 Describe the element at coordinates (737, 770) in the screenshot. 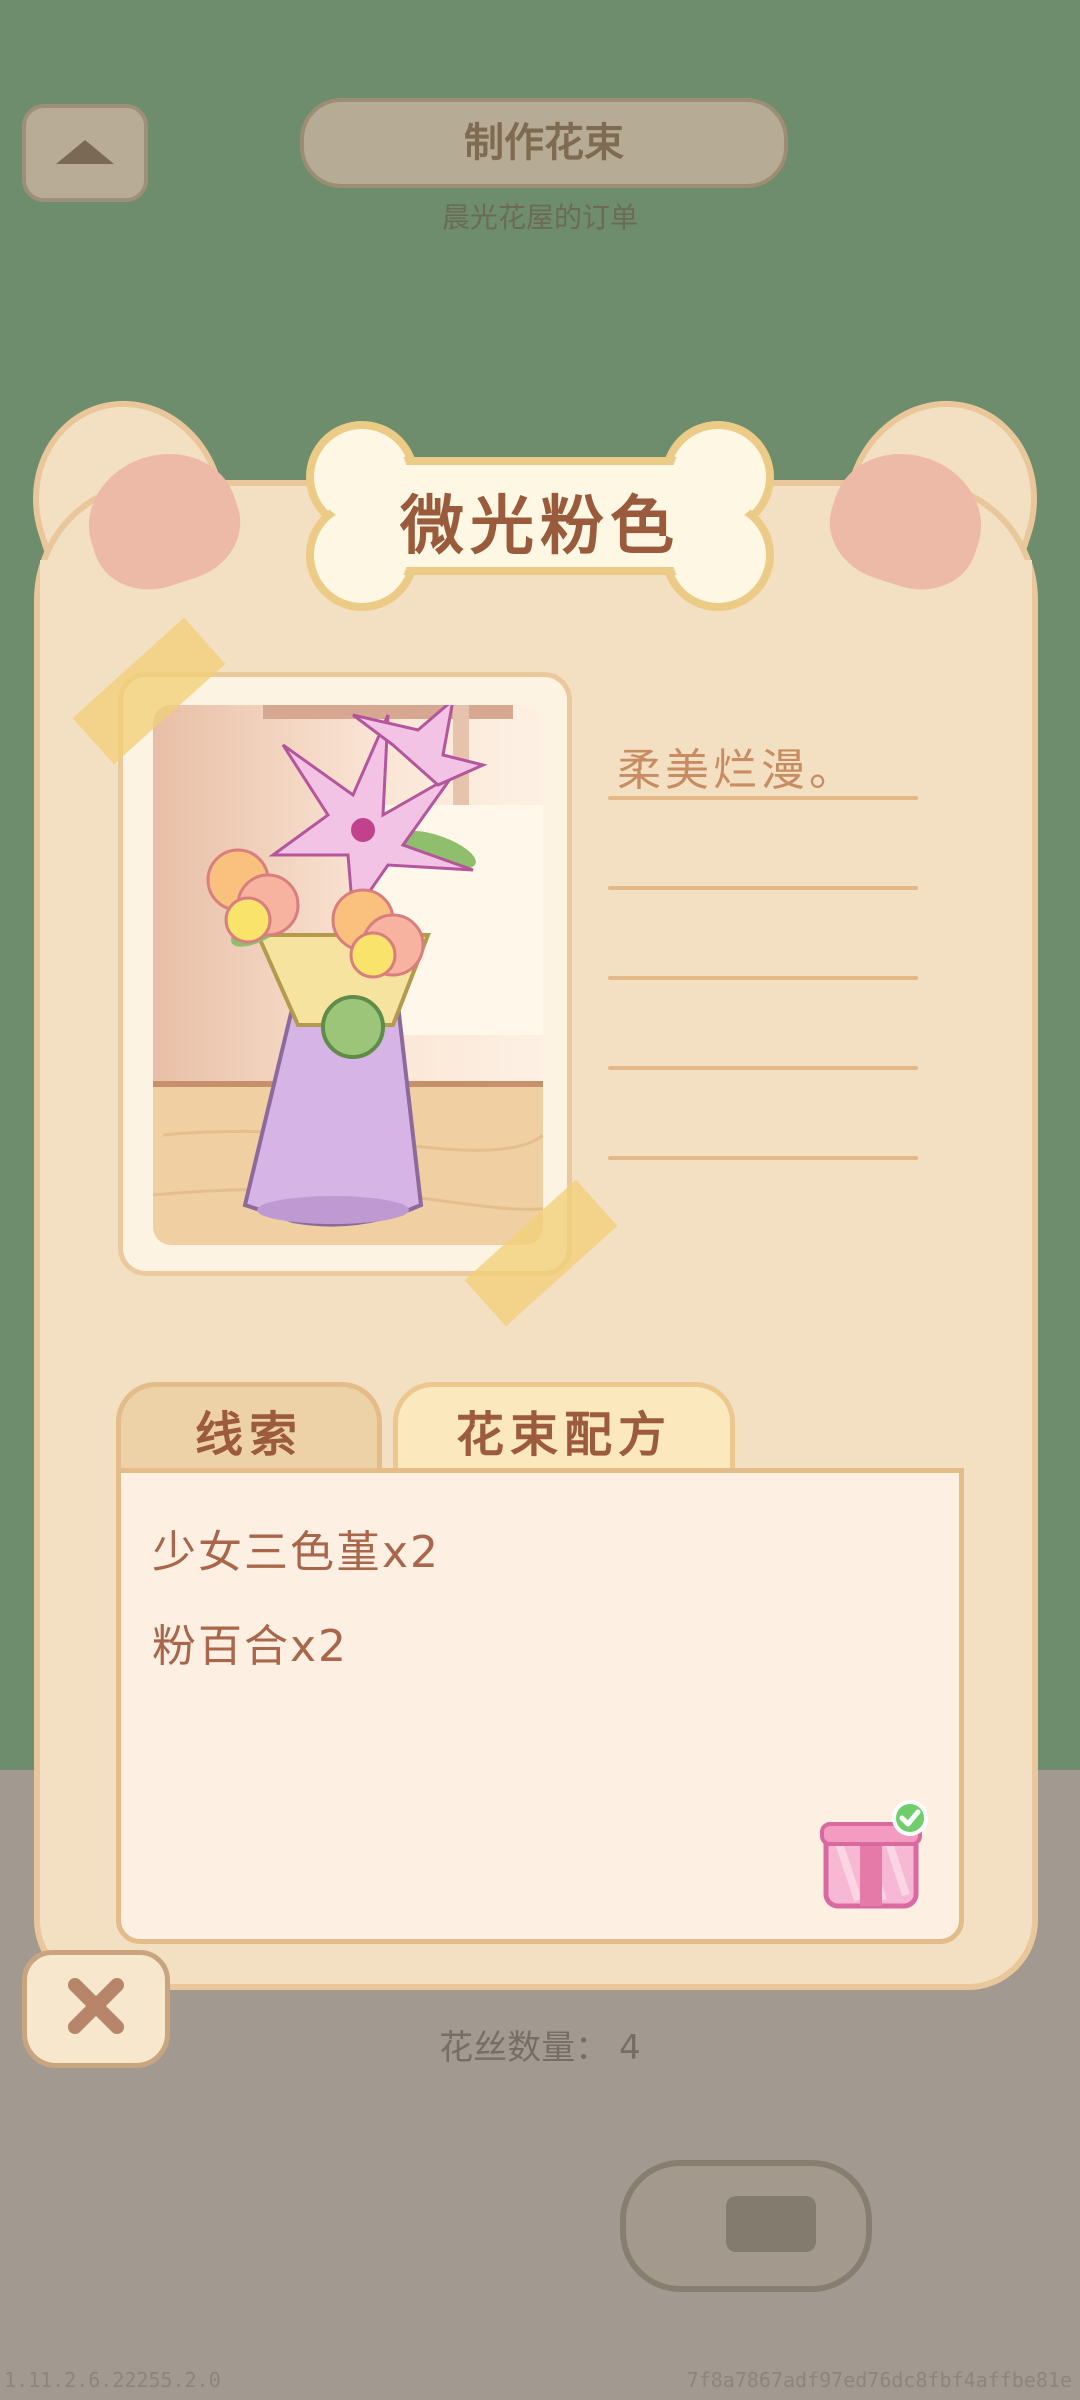

I see `bouquet-description: 柔美烂漫。` at that location.